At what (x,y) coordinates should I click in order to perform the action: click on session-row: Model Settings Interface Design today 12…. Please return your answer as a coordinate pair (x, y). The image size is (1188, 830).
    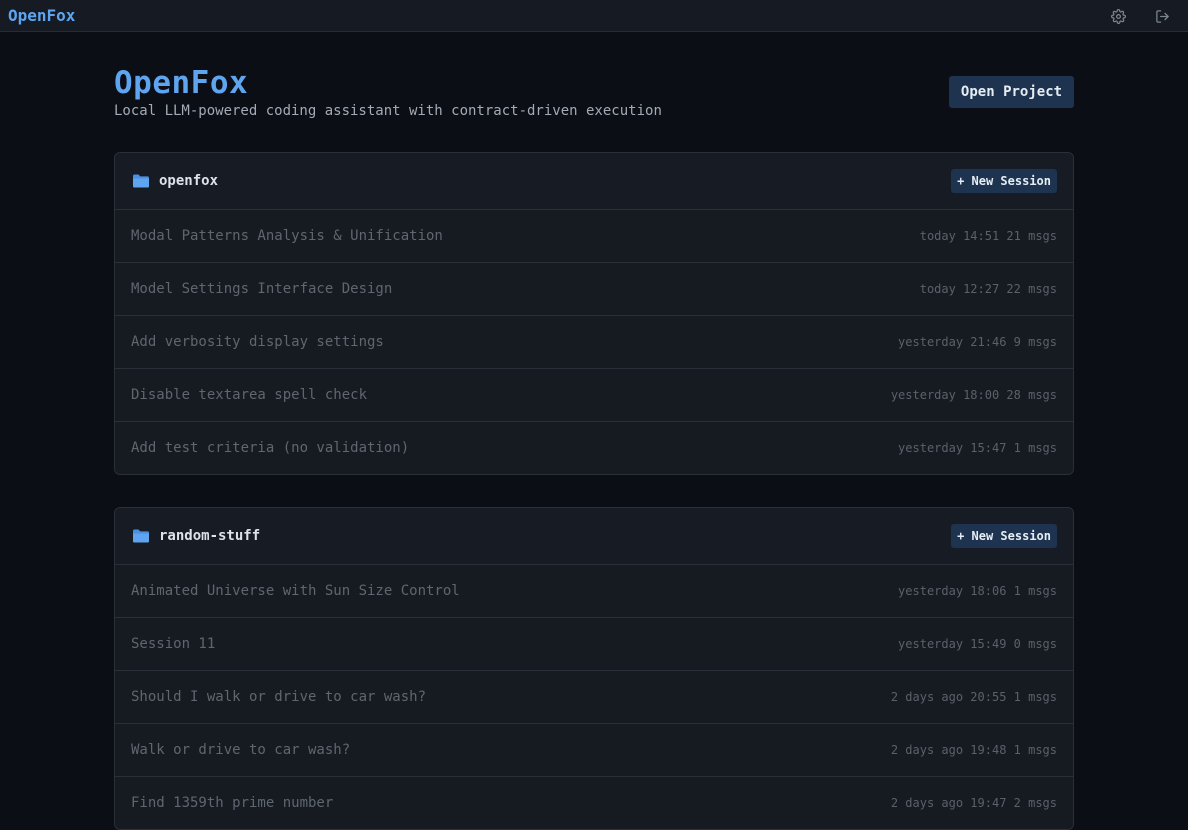
    Looking at the image, I should click on (594, 289).